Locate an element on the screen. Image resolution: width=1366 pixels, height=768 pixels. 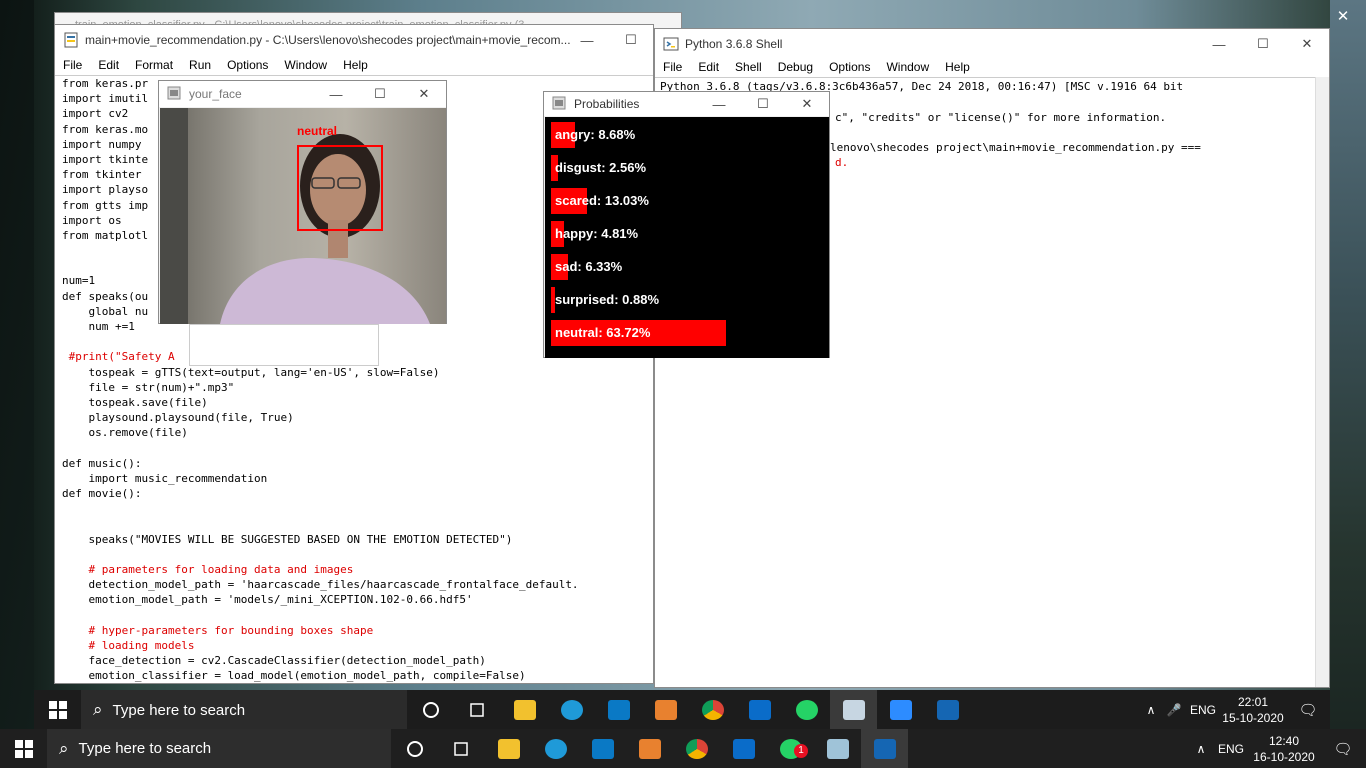
probability-label: sad: 6.33% is located at coordinates (589, 266).